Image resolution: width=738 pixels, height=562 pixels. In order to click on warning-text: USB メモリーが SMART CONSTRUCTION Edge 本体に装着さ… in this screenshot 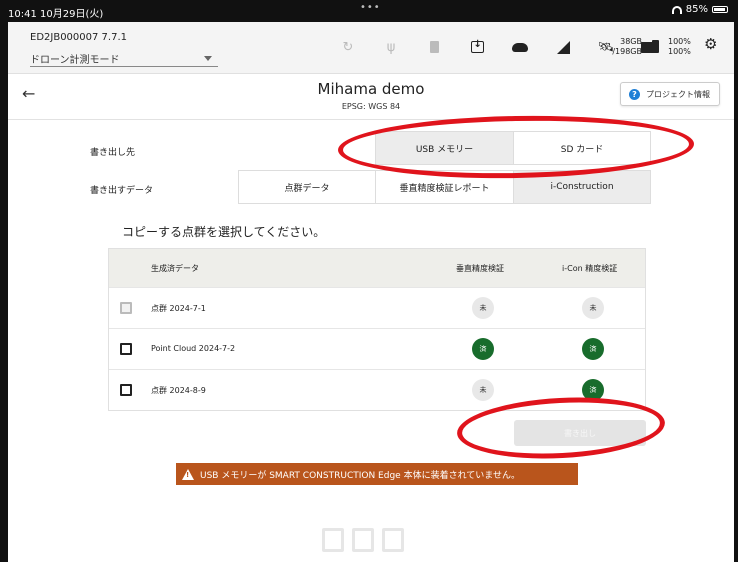, I will do `click(360, 475)`.